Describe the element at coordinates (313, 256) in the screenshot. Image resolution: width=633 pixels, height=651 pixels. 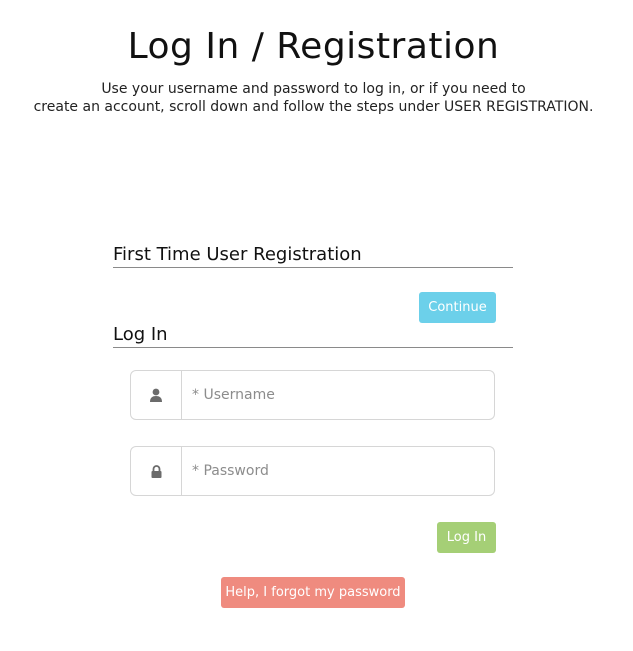
I see `registration-heading: First Time User Registration` at that location.